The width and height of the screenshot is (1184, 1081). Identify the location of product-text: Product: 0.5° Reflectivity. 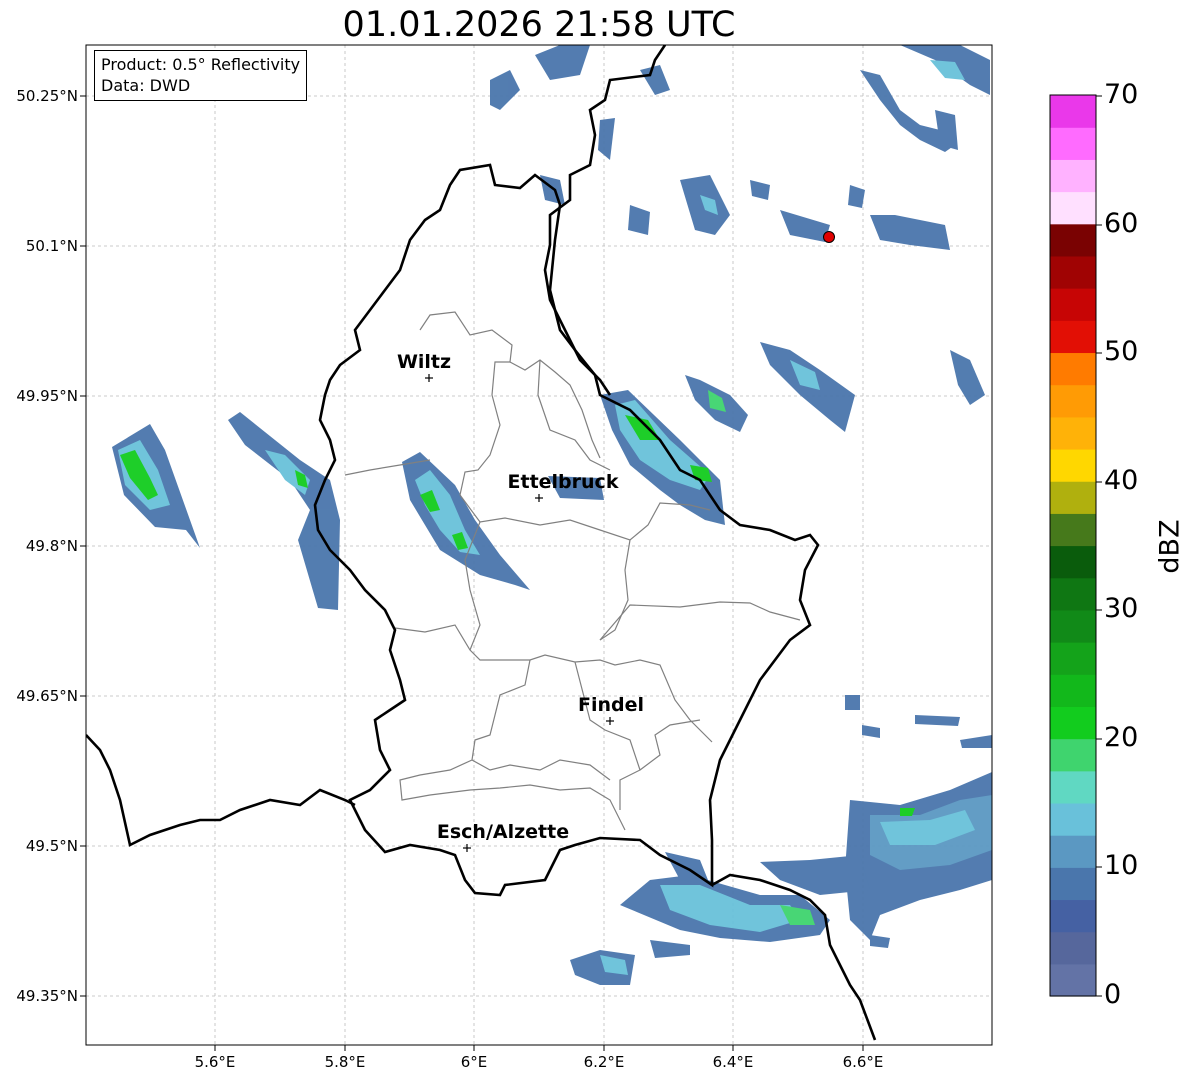
(201, 64).